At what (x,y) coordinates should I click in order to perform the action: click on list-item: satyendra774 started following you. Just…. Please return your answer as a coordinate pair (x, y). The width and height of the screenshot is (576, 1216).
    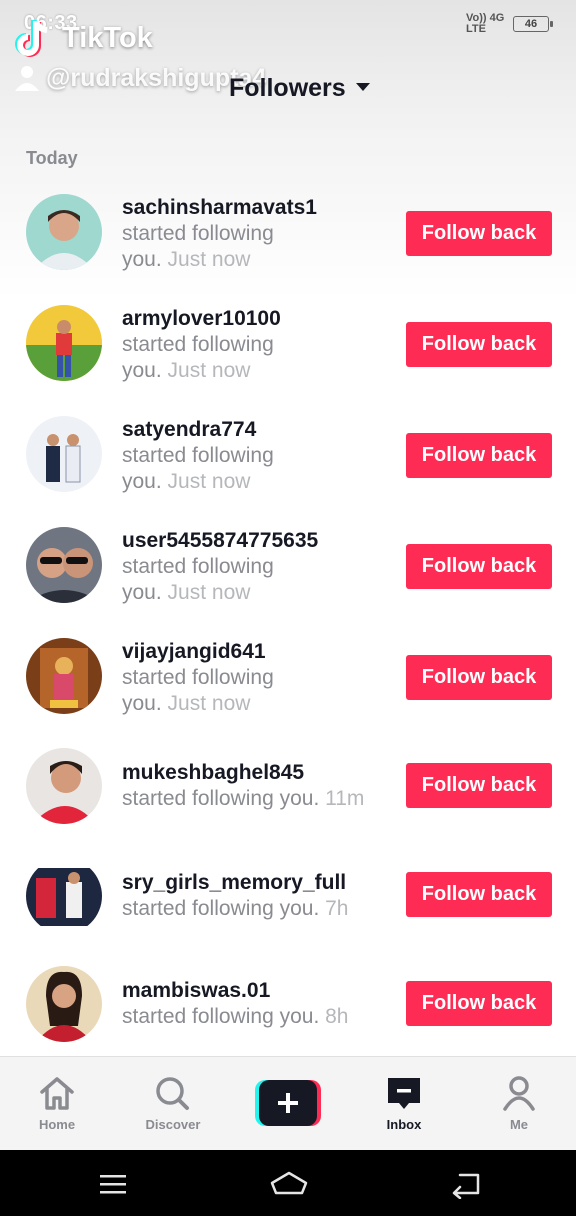
    Looking at the image, I should click on (288, 466).